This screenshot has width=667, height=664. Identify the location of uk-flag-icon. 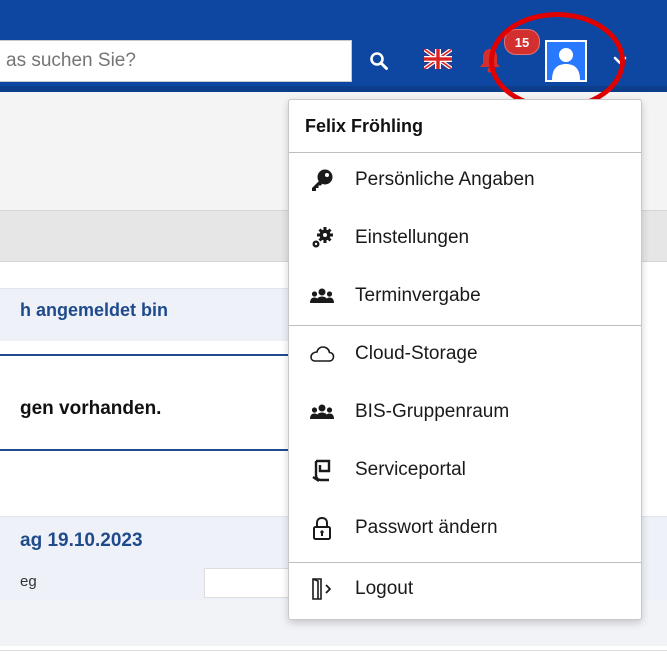
(438, 59).